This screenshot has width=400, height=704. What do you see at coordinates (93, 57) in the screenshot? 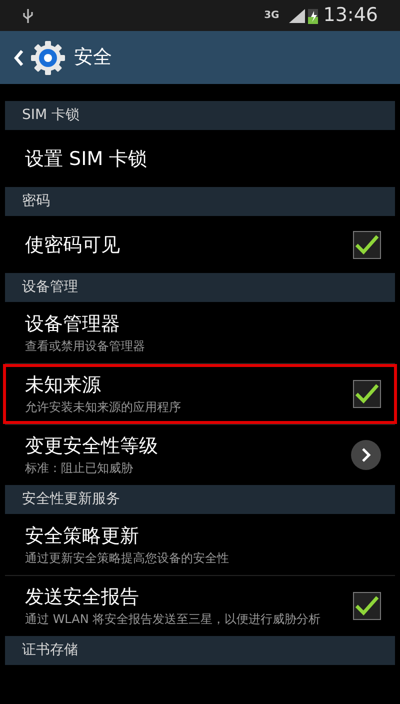
I see `screen-title: 安全` at bounding box center [93, 57].